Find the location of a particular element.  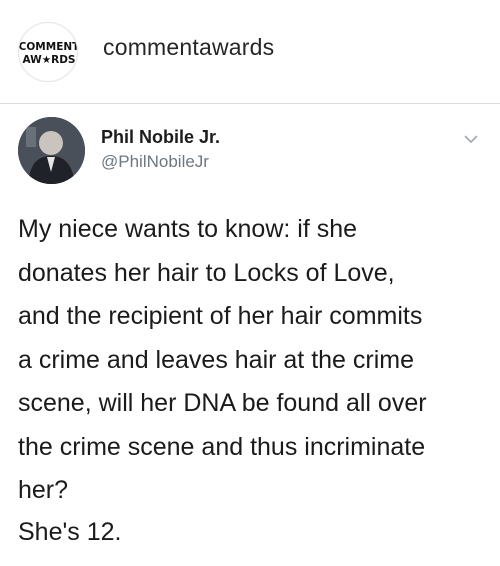

tweet-line: a crime and leaves hair at the crime is located at coordinates (216, 359).